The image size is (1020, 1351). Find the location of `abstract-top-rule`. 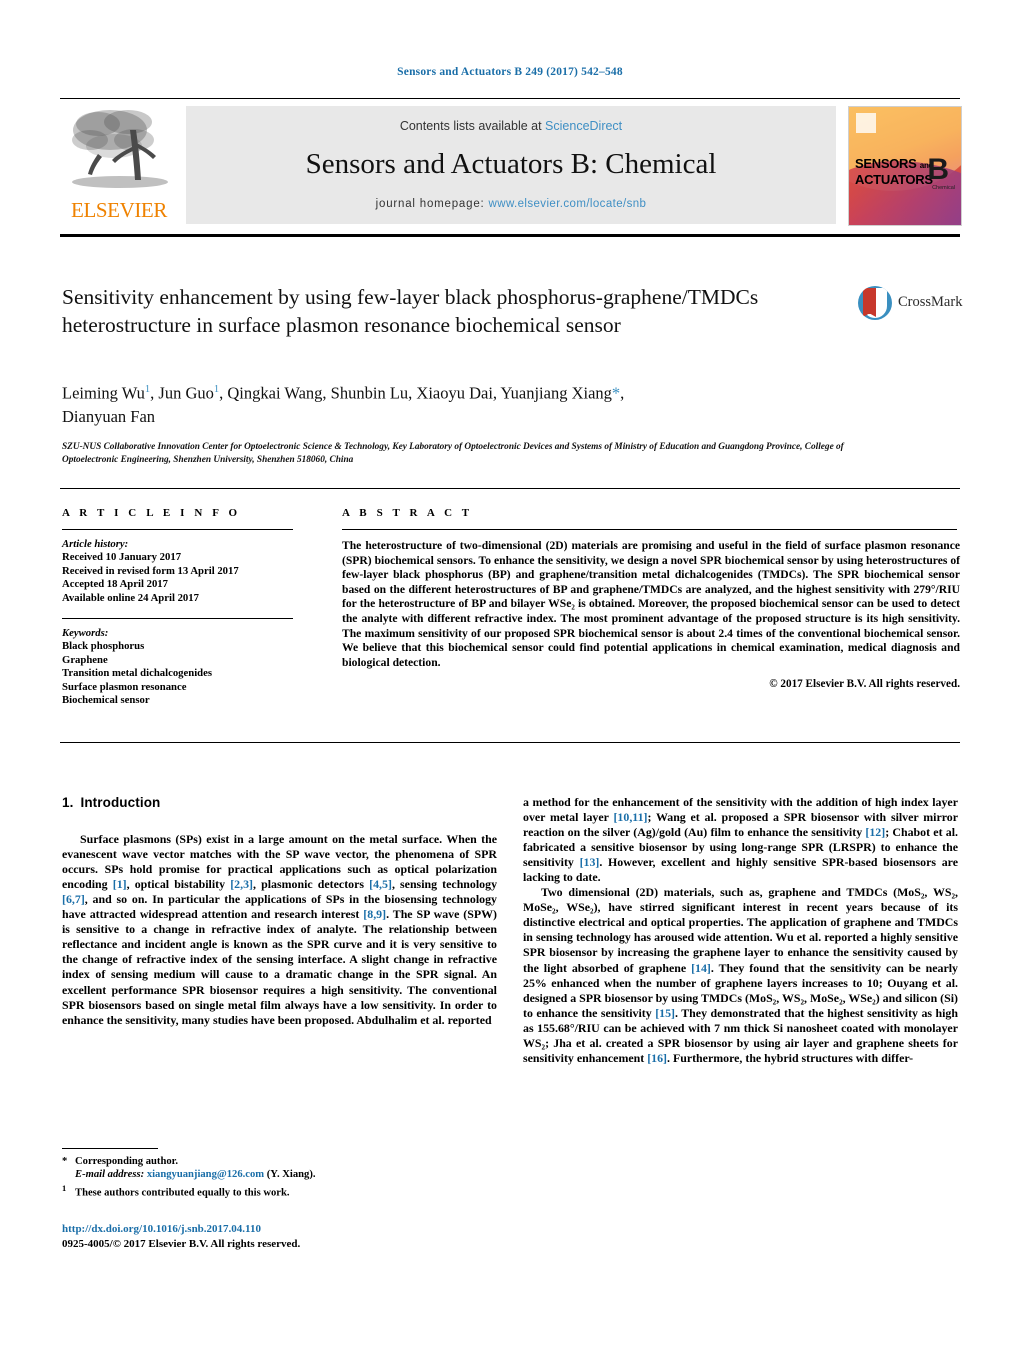

abstract-top-rule is located at coordinates (510, 488).